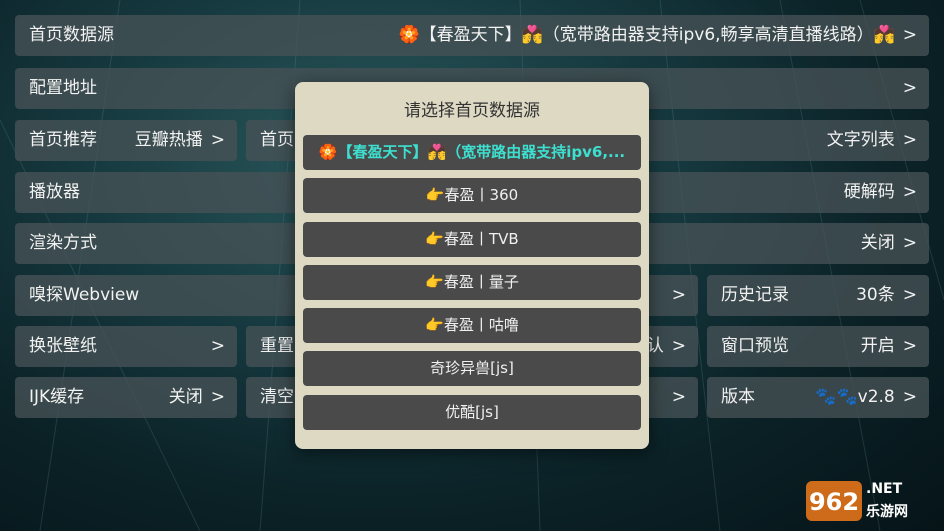 The width and height of the screenshot is (944, 531). I want to click on home-recommend-row: 首页推荐 豆瓣热播 >, so click(126, 140).